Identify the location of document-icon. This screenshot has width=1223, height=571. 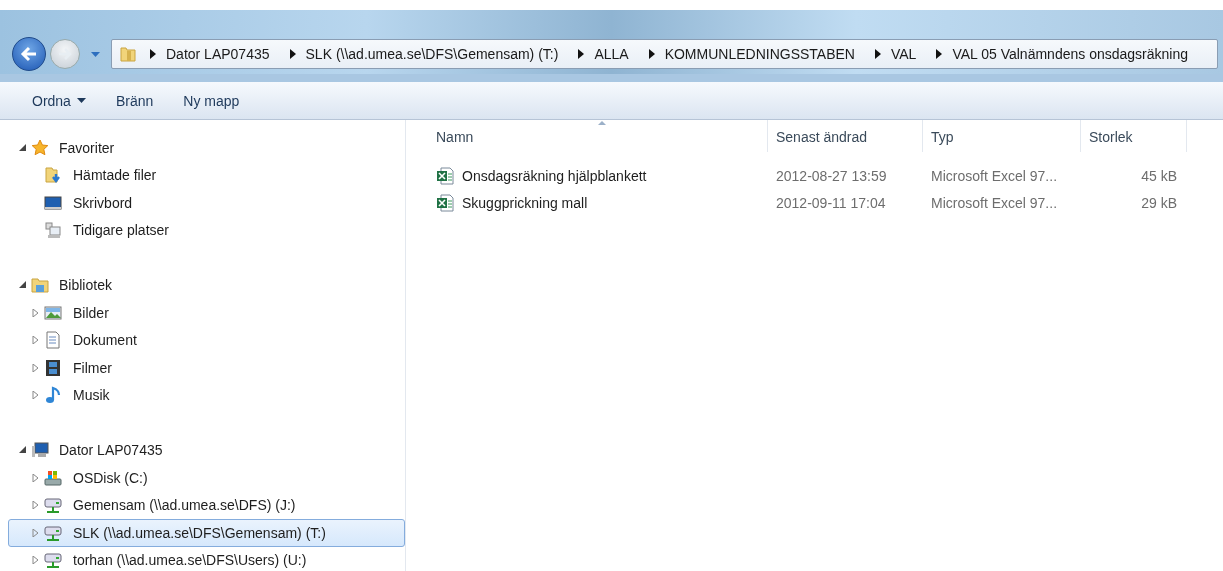
(53, 340).